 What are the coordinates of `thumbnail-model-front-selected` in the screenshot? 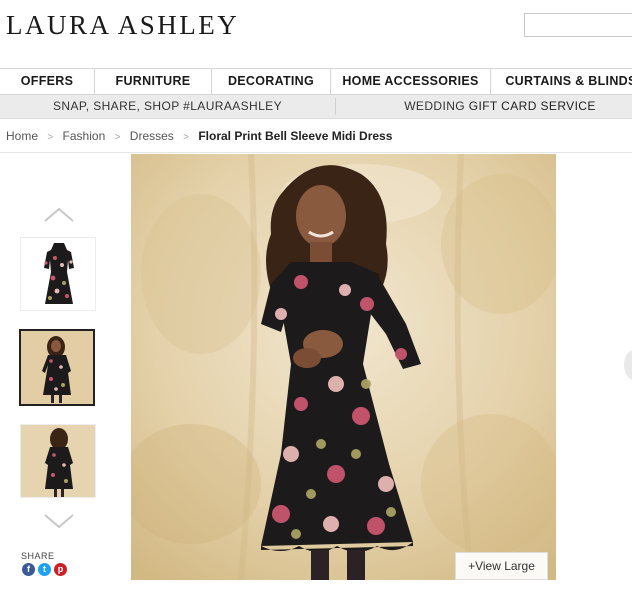 It's located at (57, 367).